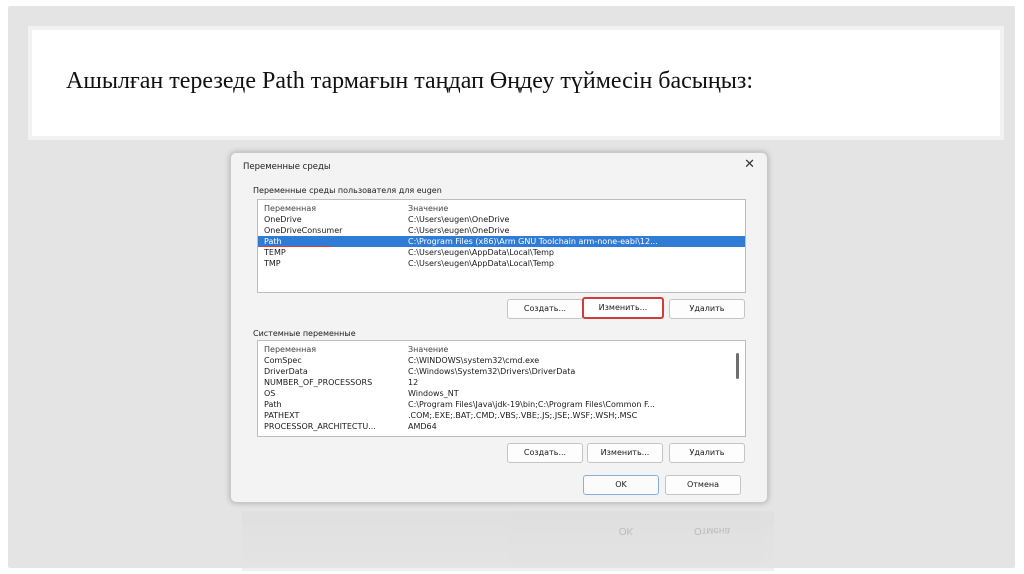  I want to click on variable-name: TMP, so click(272, 263).